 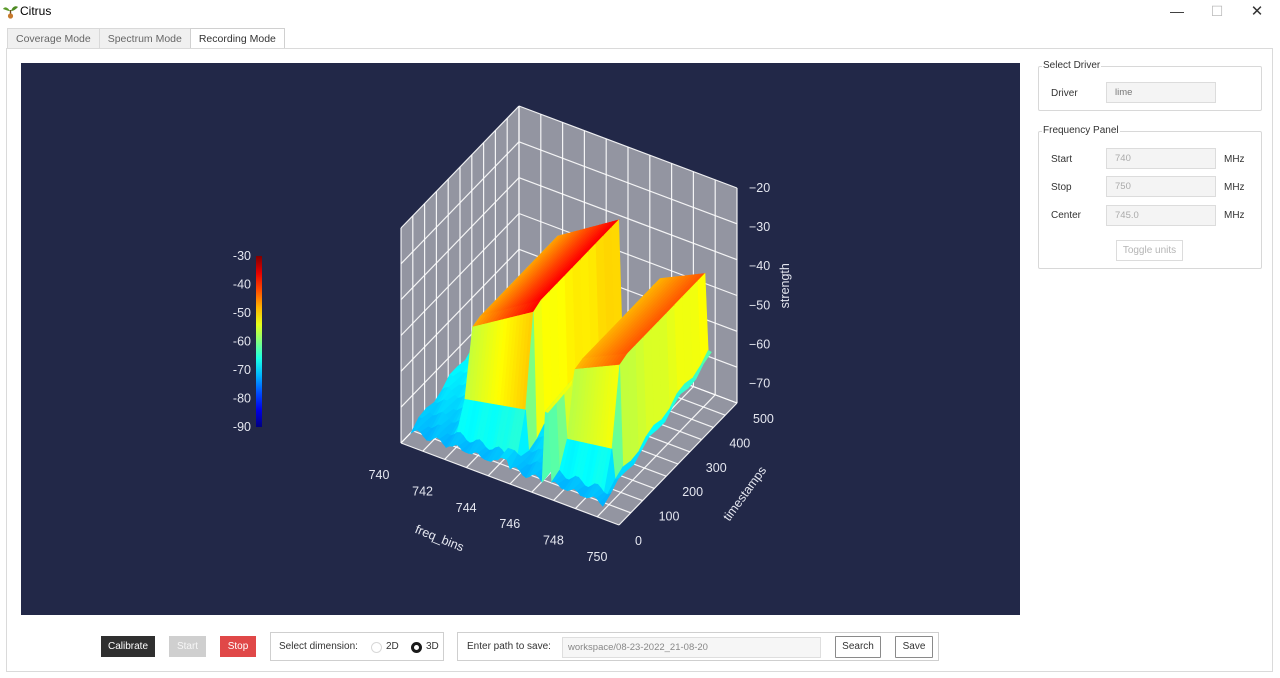 What do you see at coordinates (53, 38) in the screenshot?
I see `tab-coverage-mode: Coverage Mode` at bounding box center [53, 38].